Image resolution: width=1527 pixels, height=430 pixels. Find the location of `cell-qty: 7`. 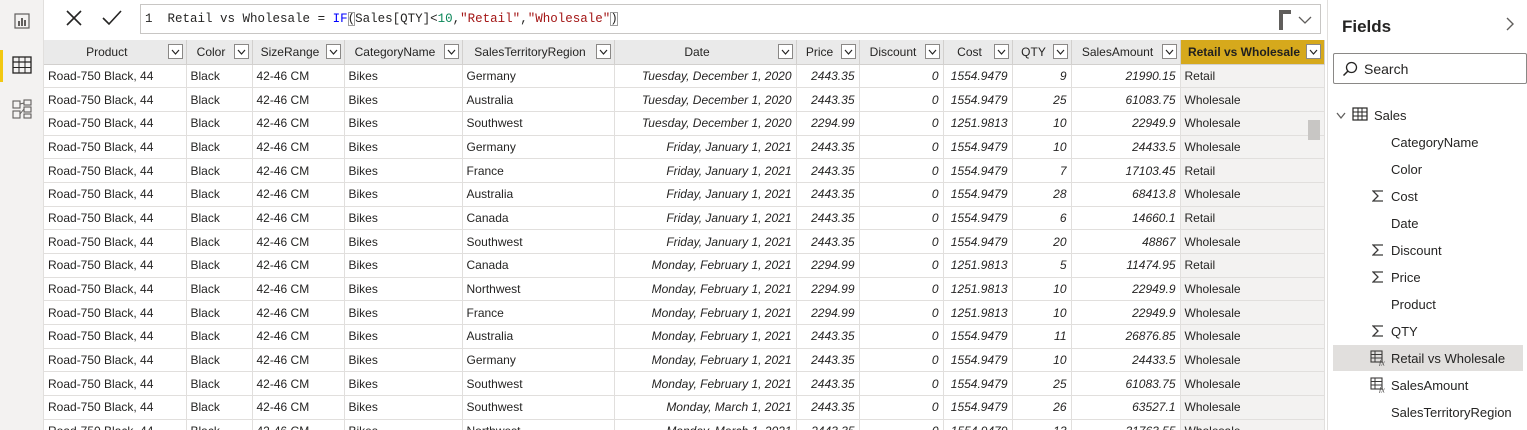

cell-qty: 7 is located at coordinates (1042, 170).